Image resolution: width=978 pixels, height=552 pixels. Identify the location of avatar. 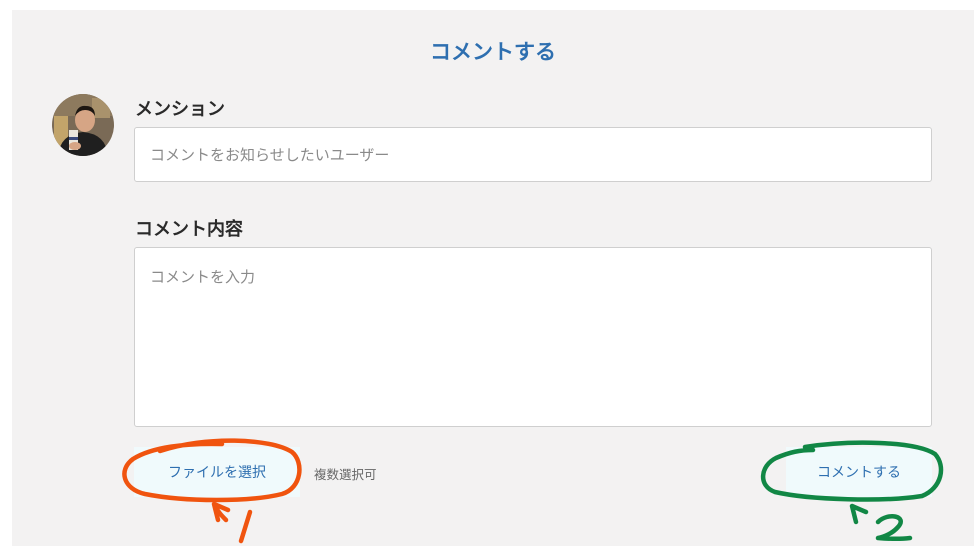
(83, 125).